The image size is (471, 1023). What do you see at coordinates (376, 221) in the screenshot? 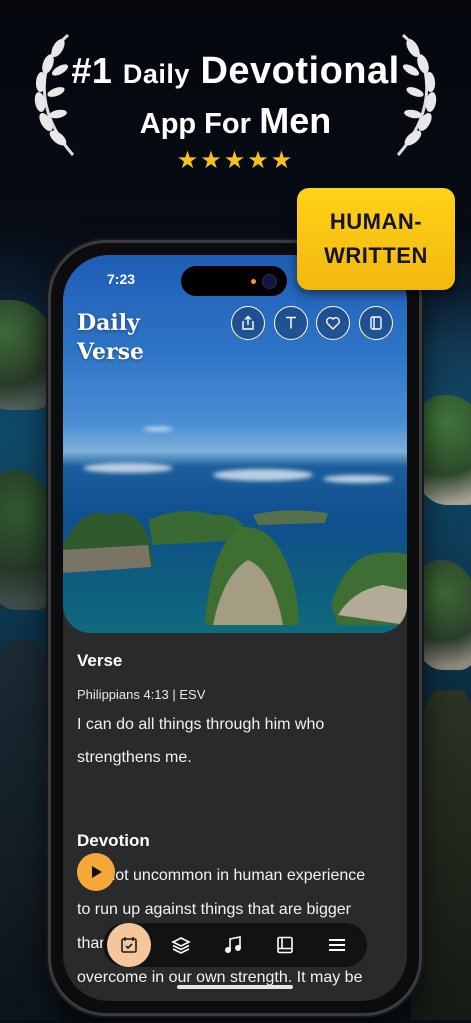
I see `badge-line1: HUMAN-` at bounding box center [376, 221].